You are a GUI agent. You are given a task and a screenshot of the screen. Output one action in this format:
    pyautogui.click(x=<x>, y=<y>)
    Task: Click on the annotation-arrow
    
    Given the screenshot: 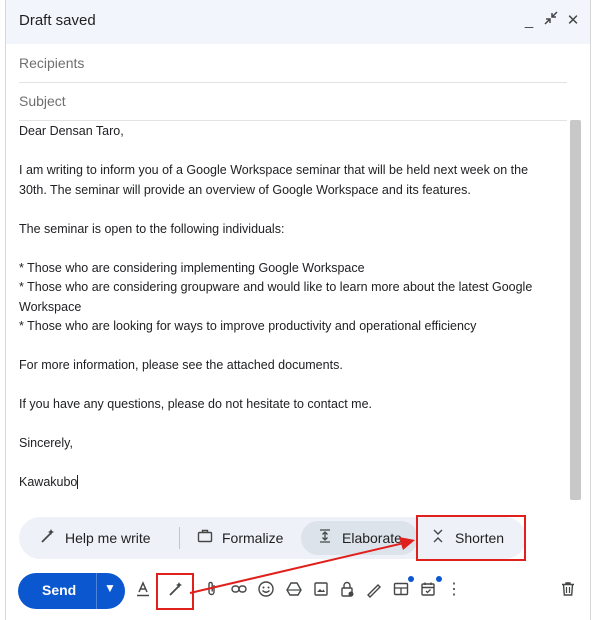 What is the action you would take?
    pyautogui.click(x=302, y=565)
    